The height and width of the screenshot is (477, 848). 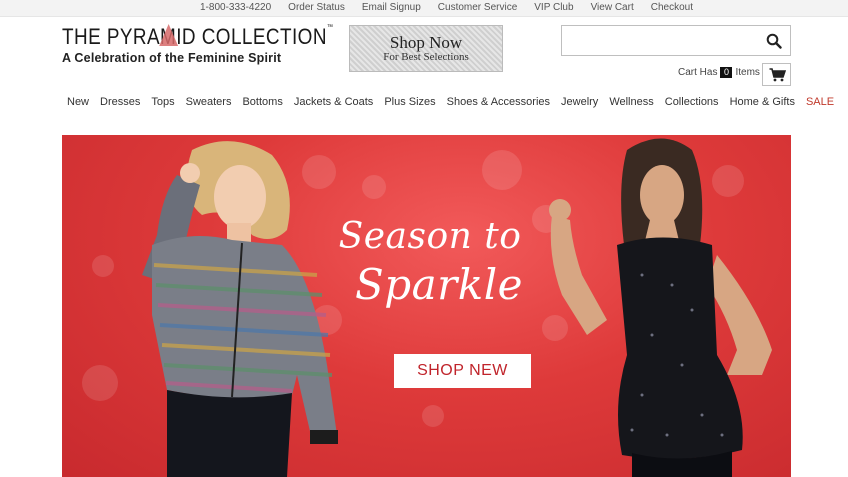 I want to click on view-cart-link: View Cart, so click(x=612, y=7).